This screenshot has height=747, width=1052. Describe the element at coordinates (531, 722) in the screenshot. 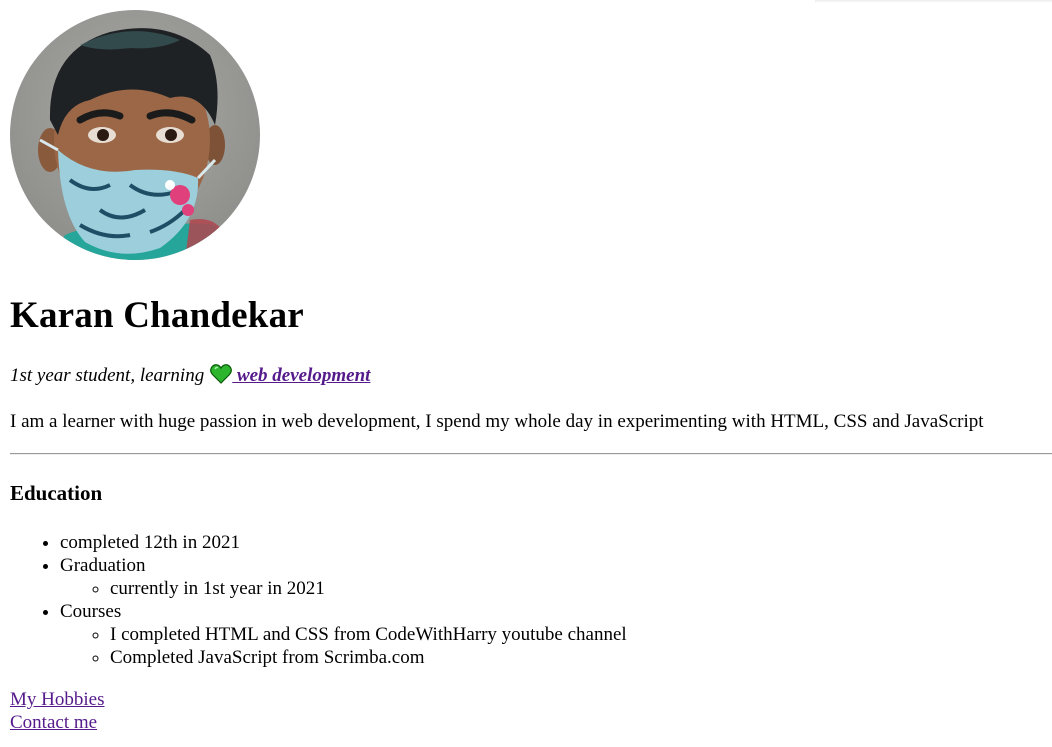

I see `contact-link: Contact me` at that location.